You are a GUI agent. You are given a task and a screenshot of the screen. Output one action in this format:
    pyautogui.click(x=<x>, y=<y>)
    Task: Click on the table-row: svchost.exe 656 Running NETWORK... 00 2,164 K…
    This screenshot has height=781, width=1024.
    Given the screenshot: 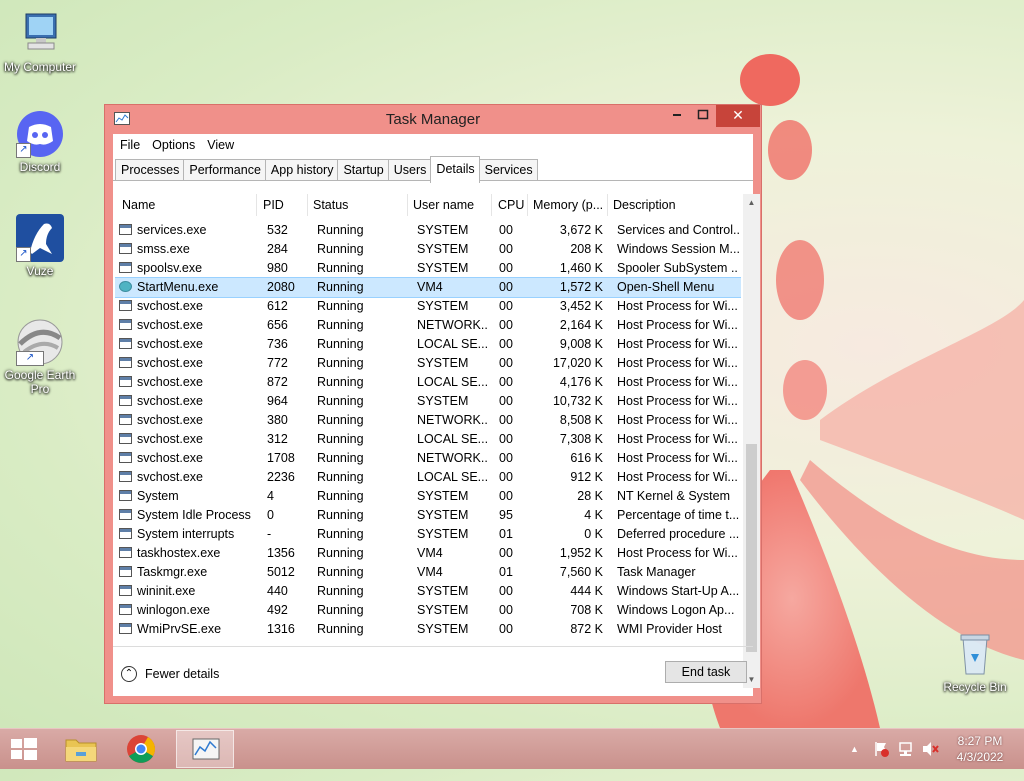 What is the action you would take?
    pyautogui.click(x=428, y=325)
    